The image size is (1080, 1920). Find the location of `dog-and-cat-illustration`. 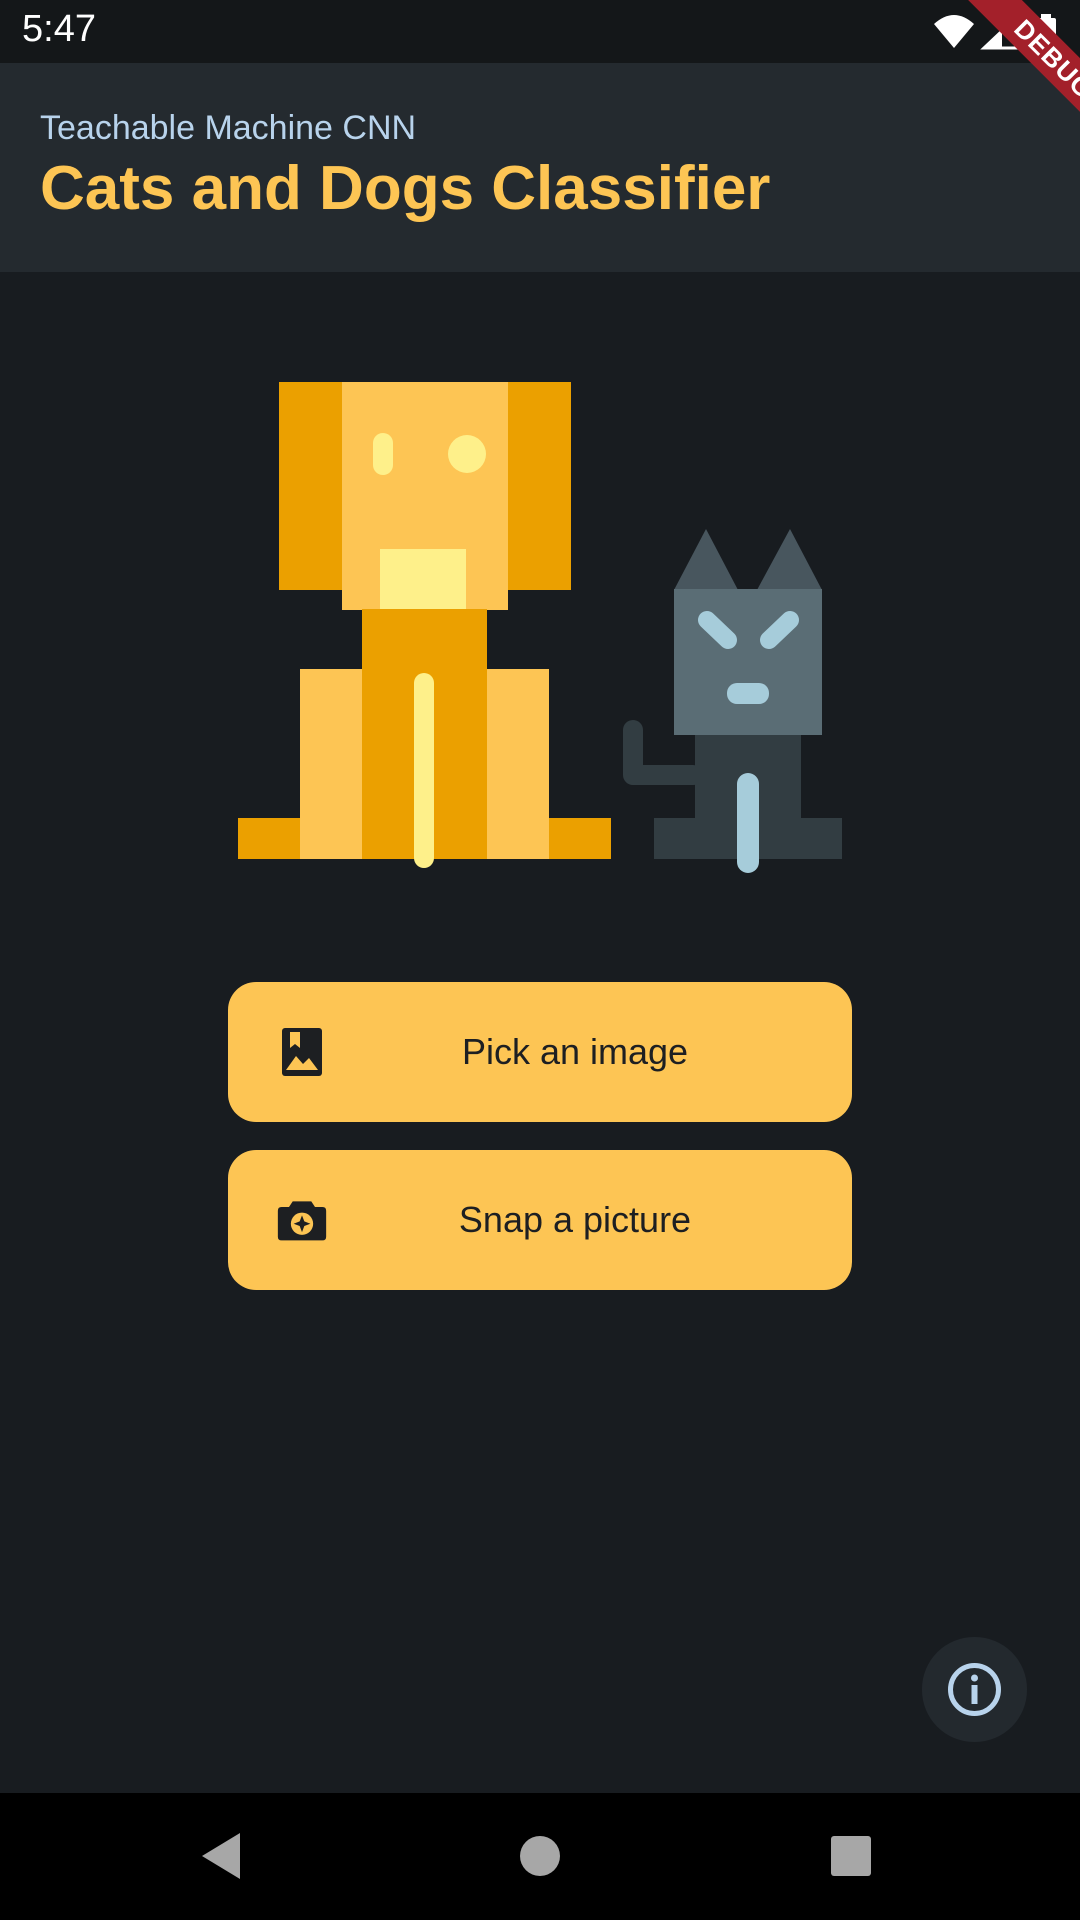

dog-and-cat-illustration is located at coordinates (540, 627).